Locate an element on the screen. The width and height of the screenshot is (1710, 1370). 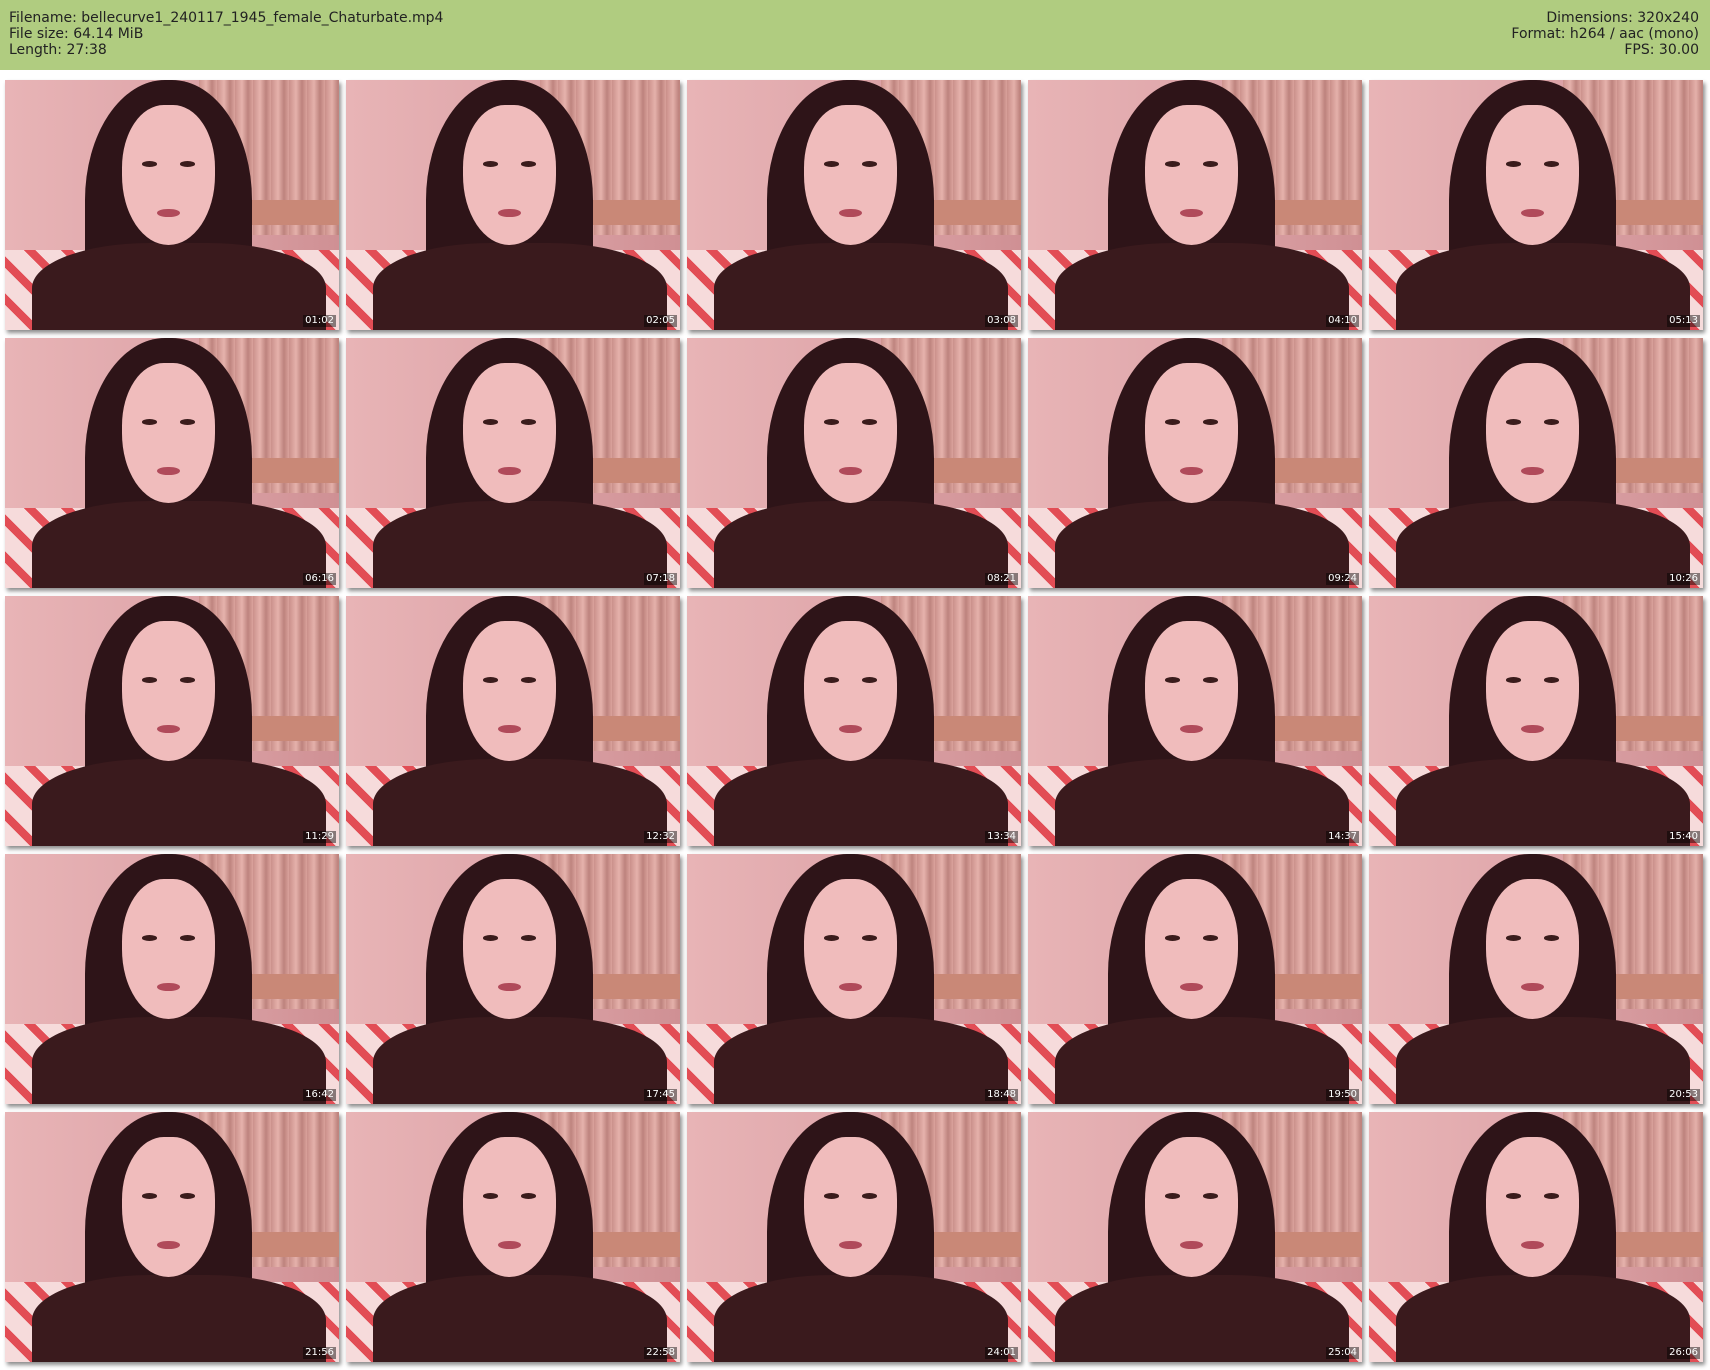
video-frame-thumbnail: 24:01 is located at coordinates (854, 1237).